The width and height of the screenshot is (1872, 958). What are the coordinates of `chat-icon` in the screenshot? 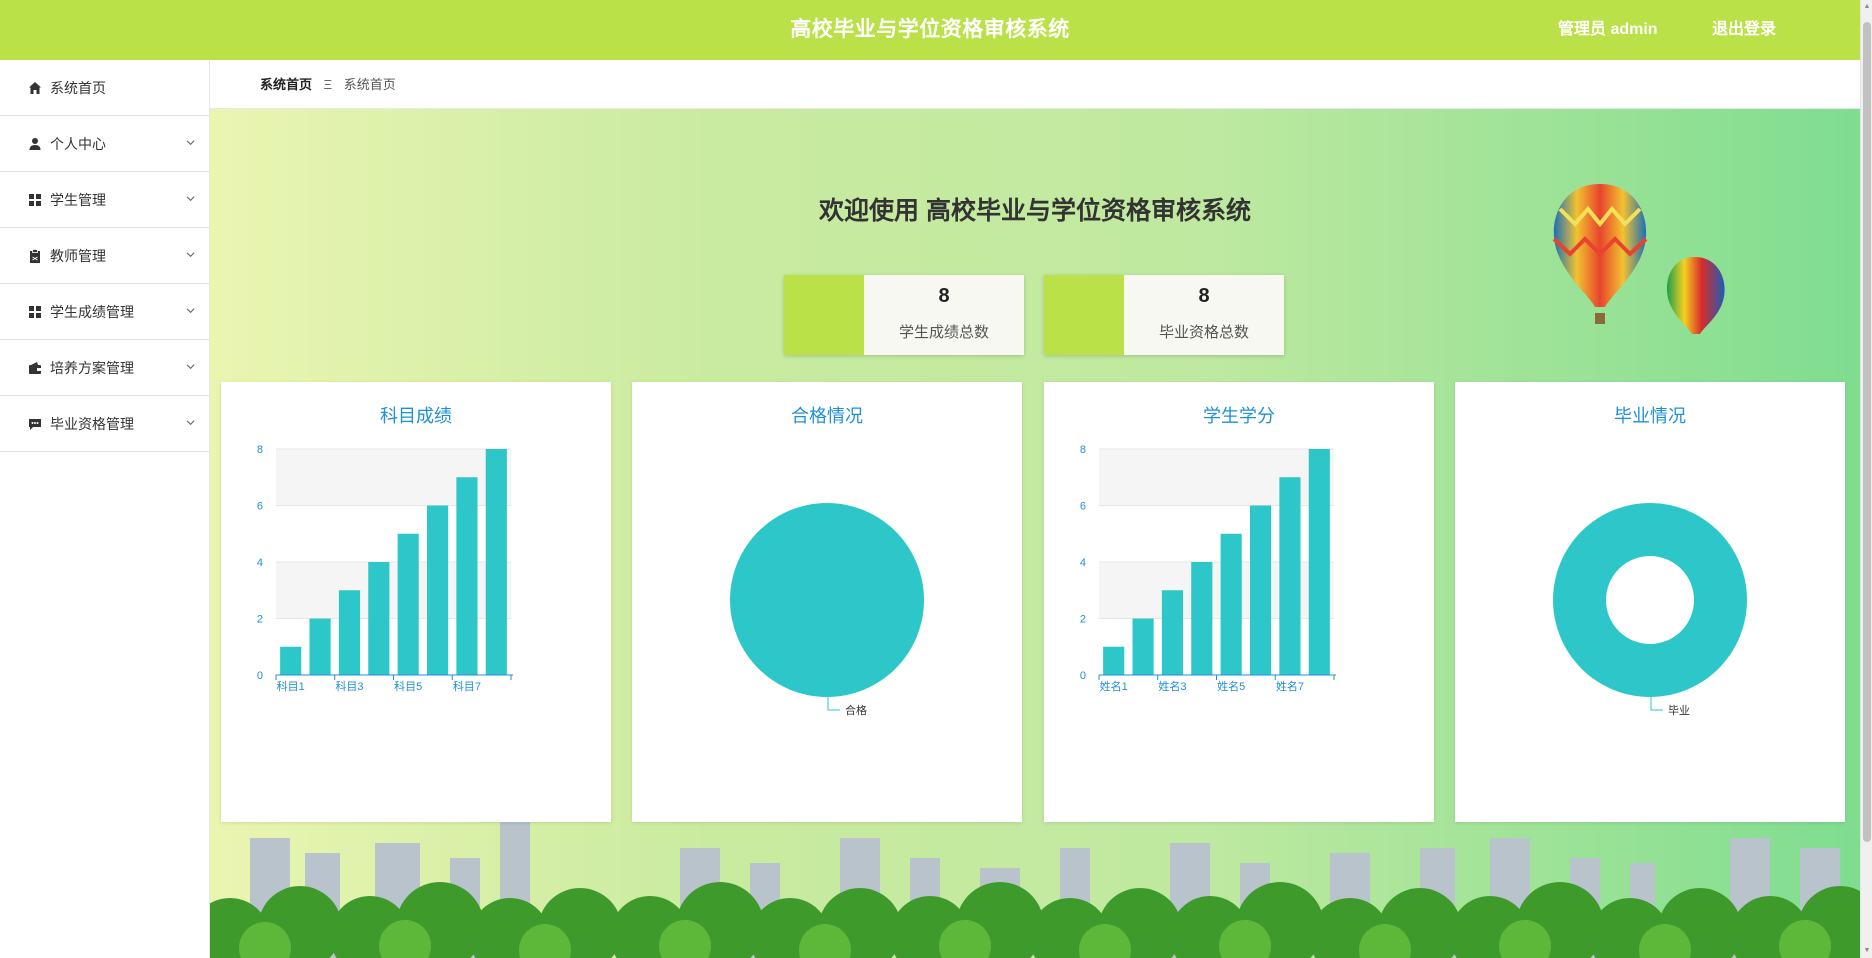 It's located at (35, 424).